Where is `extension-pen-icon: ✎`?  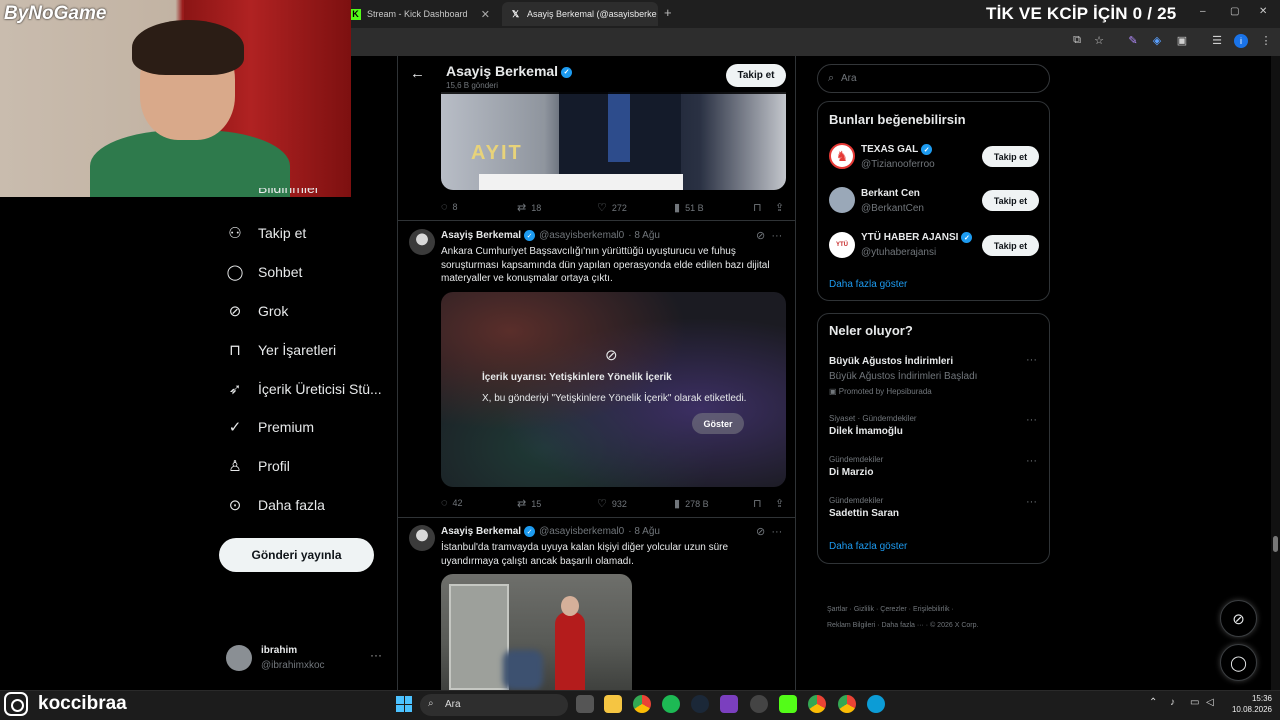
extension-pen-icon: ✎ is located at coordinates (1133, 40).